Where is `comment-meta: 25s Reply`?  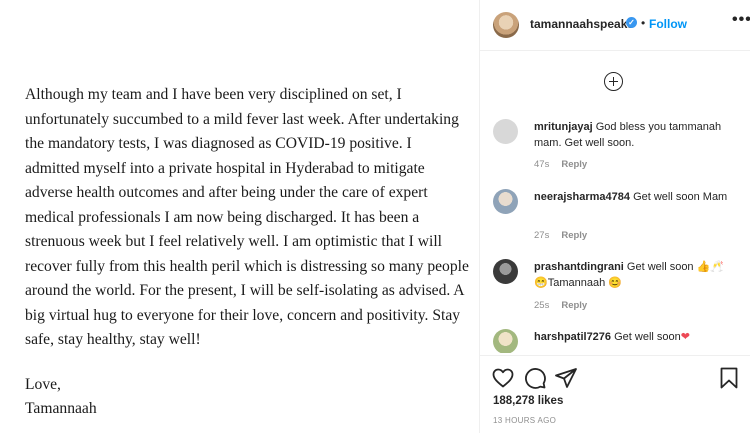
comment-meta: 25s Reply is located at coordinates (566, 305).